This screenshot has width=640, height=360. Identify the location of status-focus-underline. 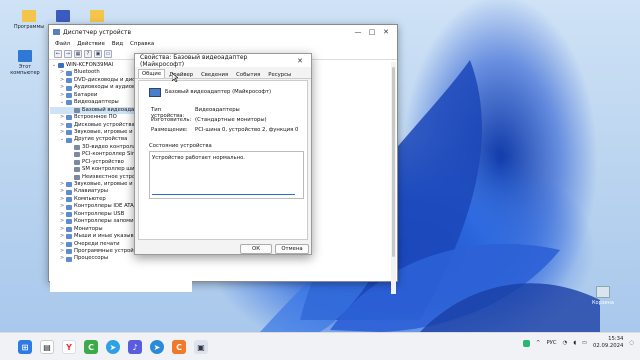
(223, 194).